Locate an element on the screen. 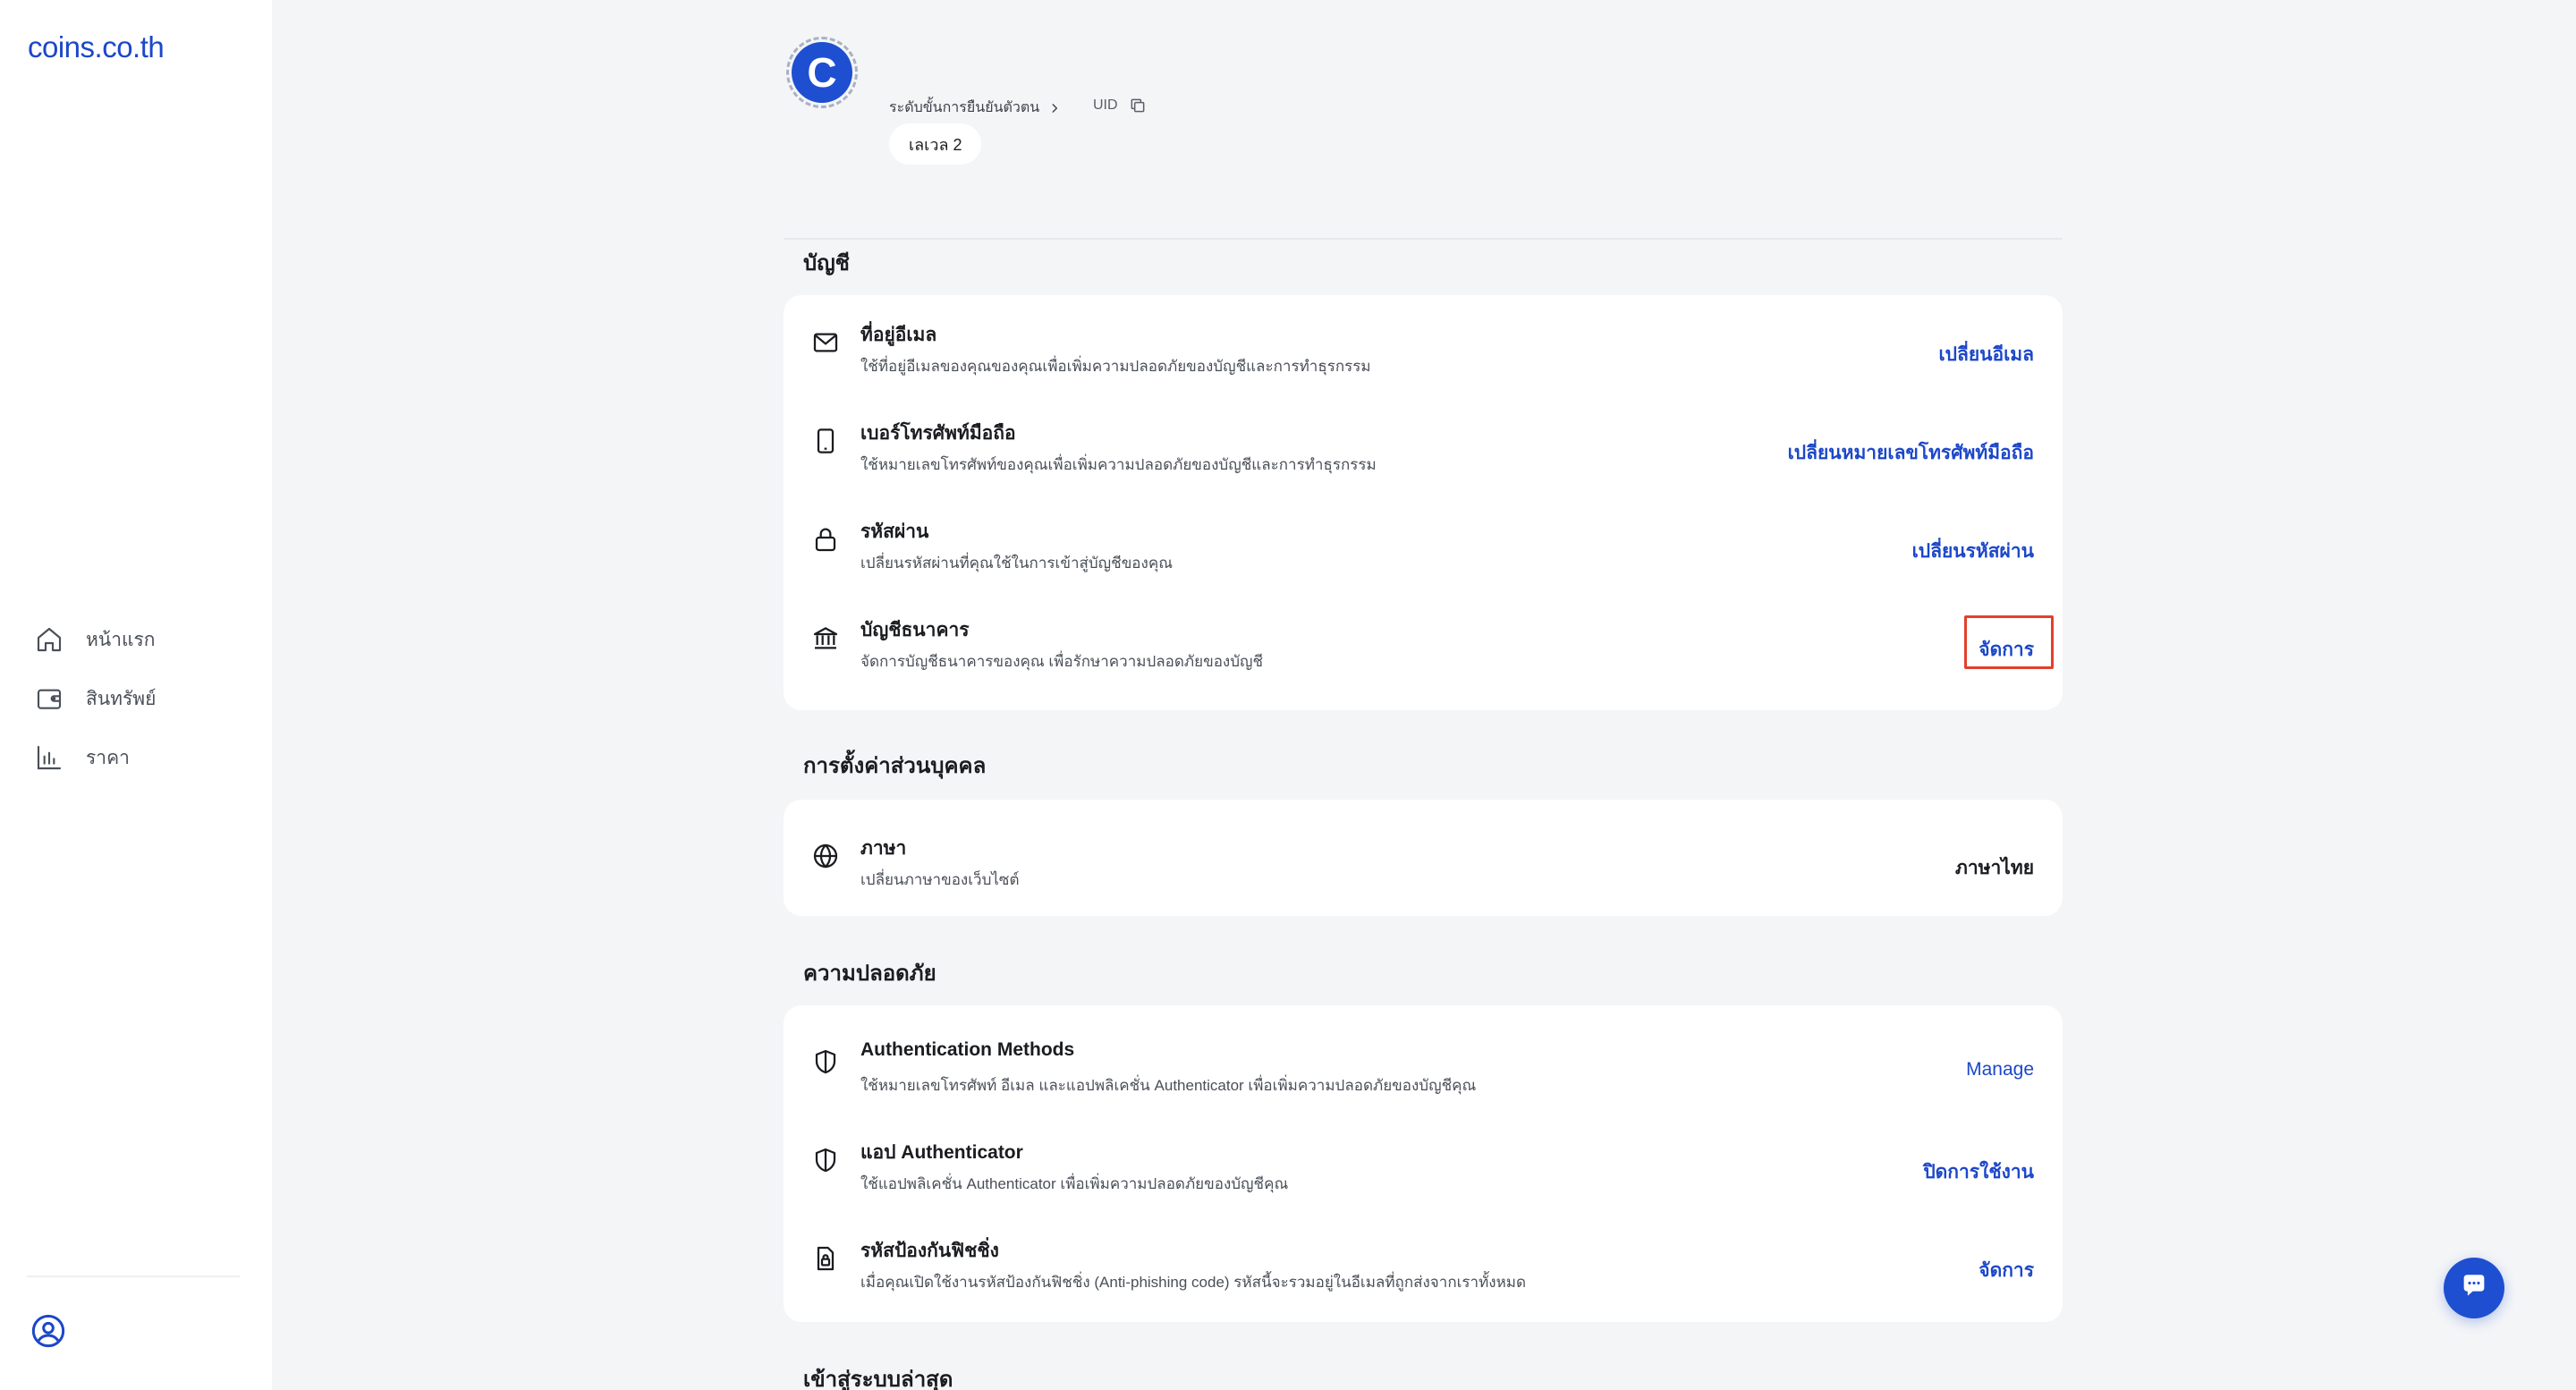 The width and height of the screenshot is (2576, 1390). chart-icon is located at coordinates (49, 757).